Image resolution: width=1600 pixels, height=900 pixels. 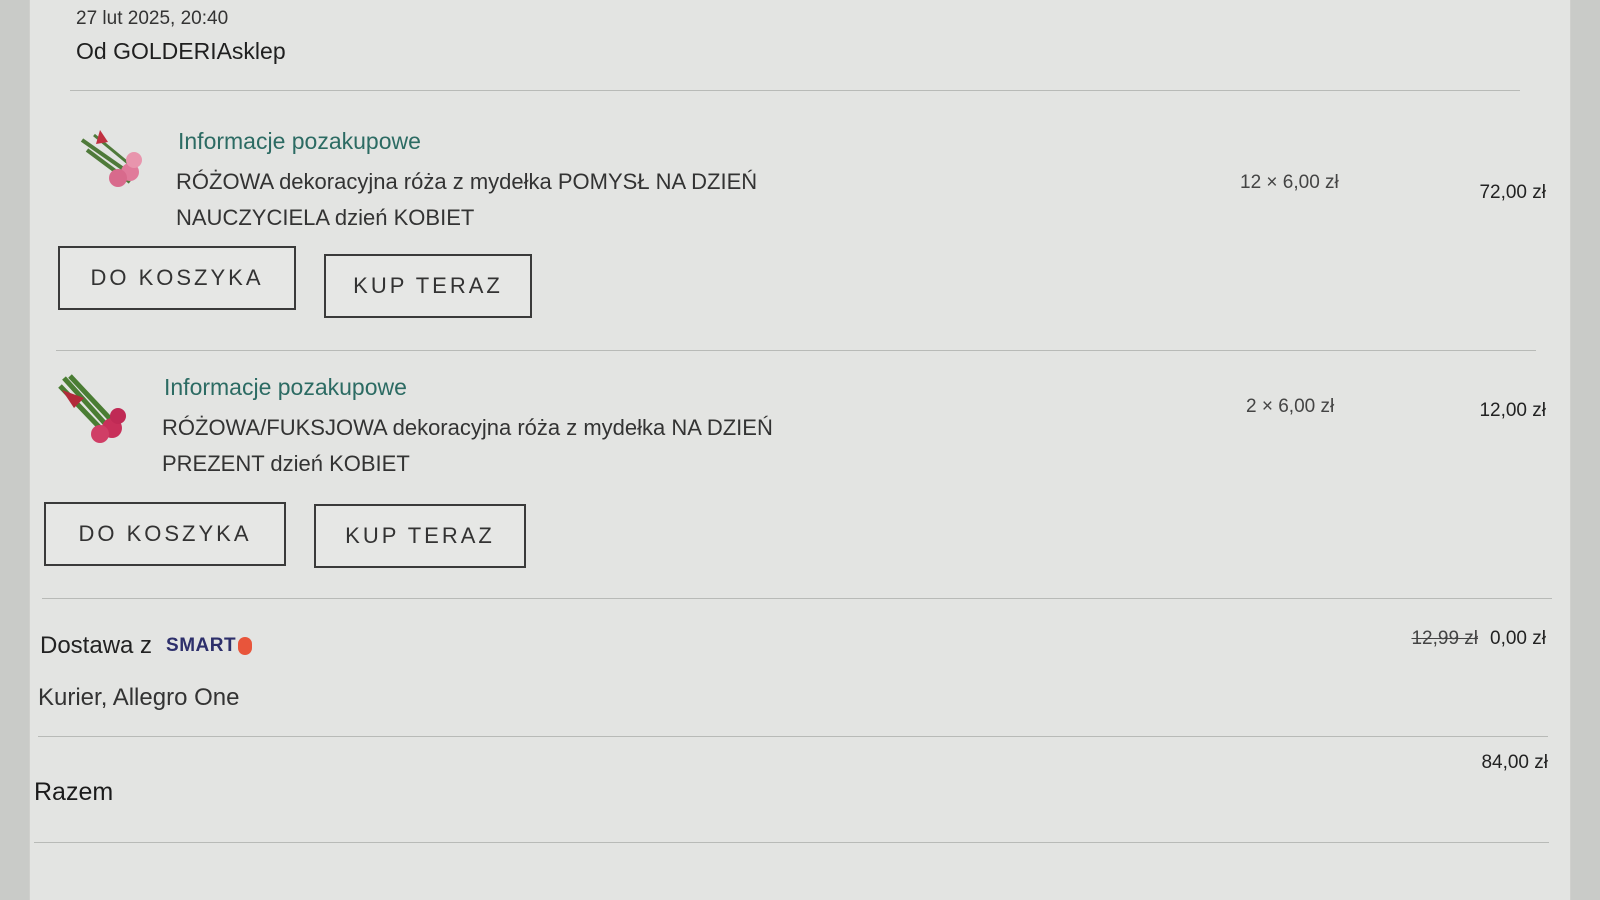 What do you see at coordinates (181, 36) in the screenshot?
I see `order-header: 27 lut 2025, 20:40 Od GOLDERIAsklep` at bounding box center [181, 36].